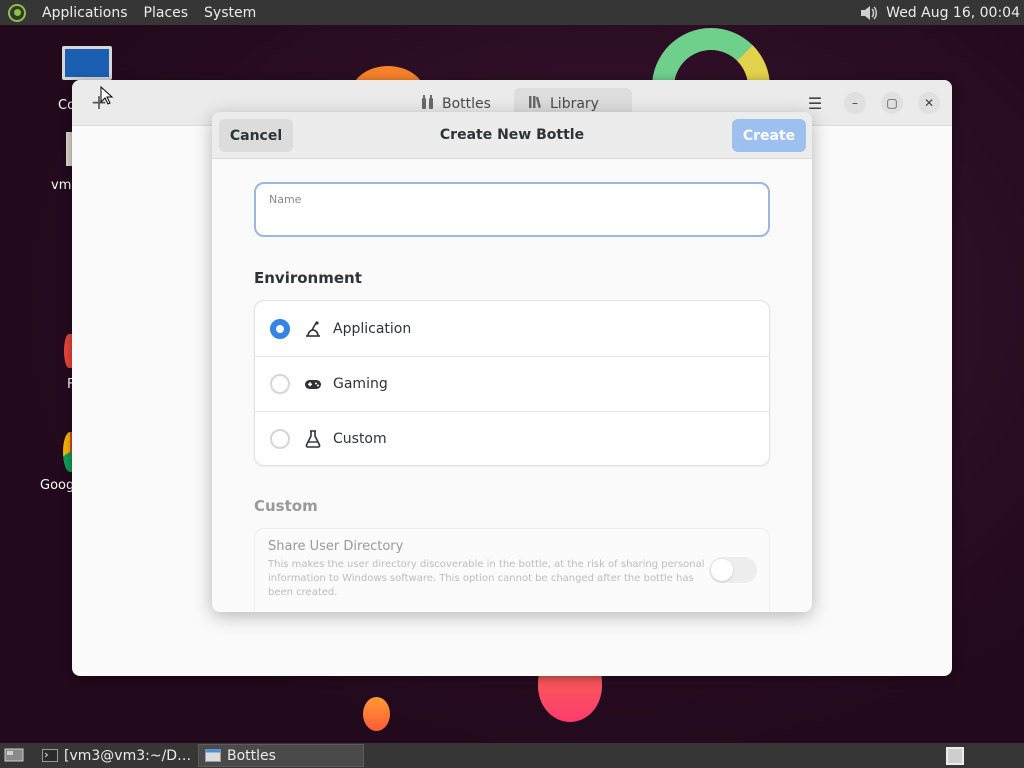 The width and height of the screenshot is (1024, 768). I want to click on maximize-icon: ▢, so click(892, 103).